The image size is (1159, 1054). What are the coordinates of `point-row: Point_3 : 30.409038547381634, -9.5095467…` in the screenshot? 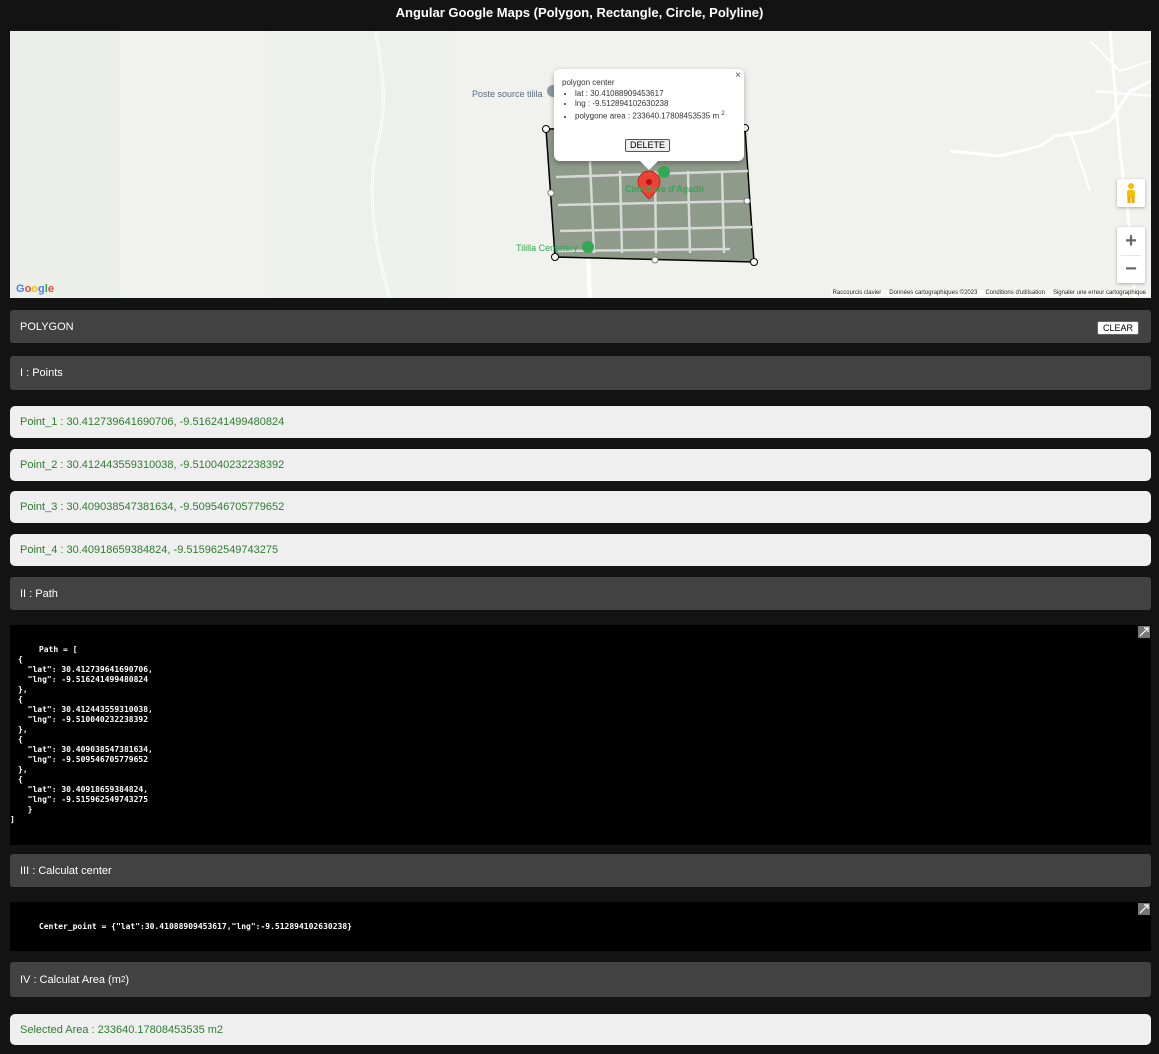 It's located at (580, 507).